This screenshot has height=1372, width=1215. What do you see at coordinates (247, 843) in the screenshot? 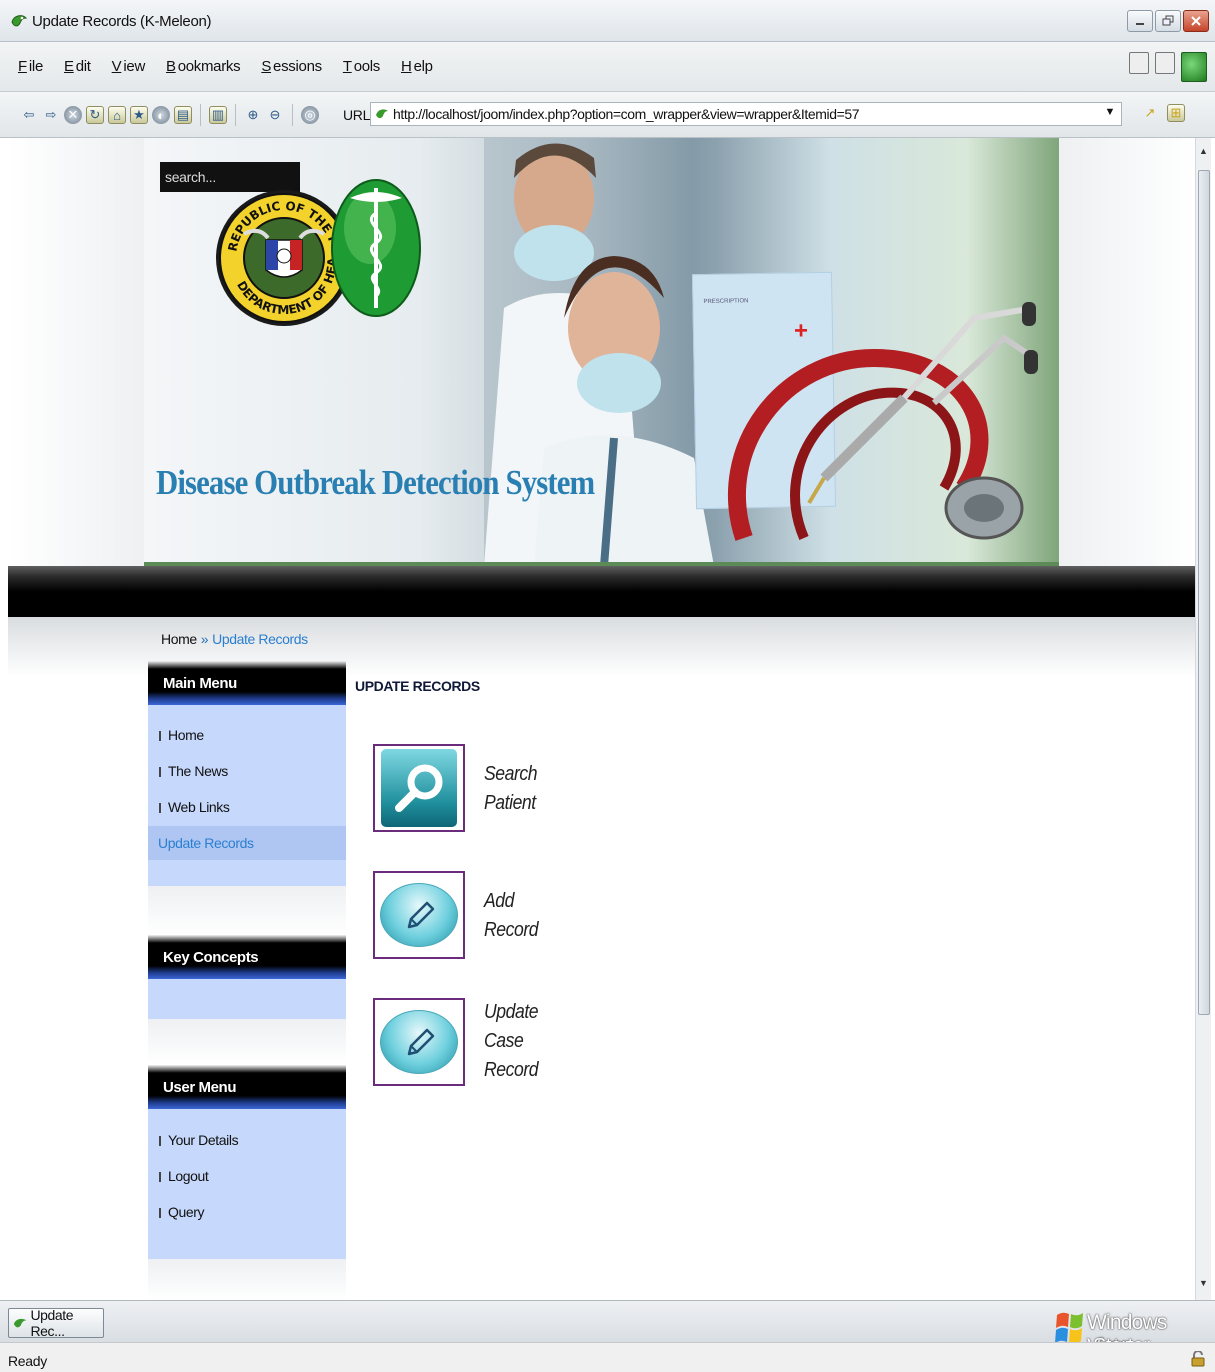
I see `sidebar-item-update-records: Update Records` at bounding box center [247, 843].